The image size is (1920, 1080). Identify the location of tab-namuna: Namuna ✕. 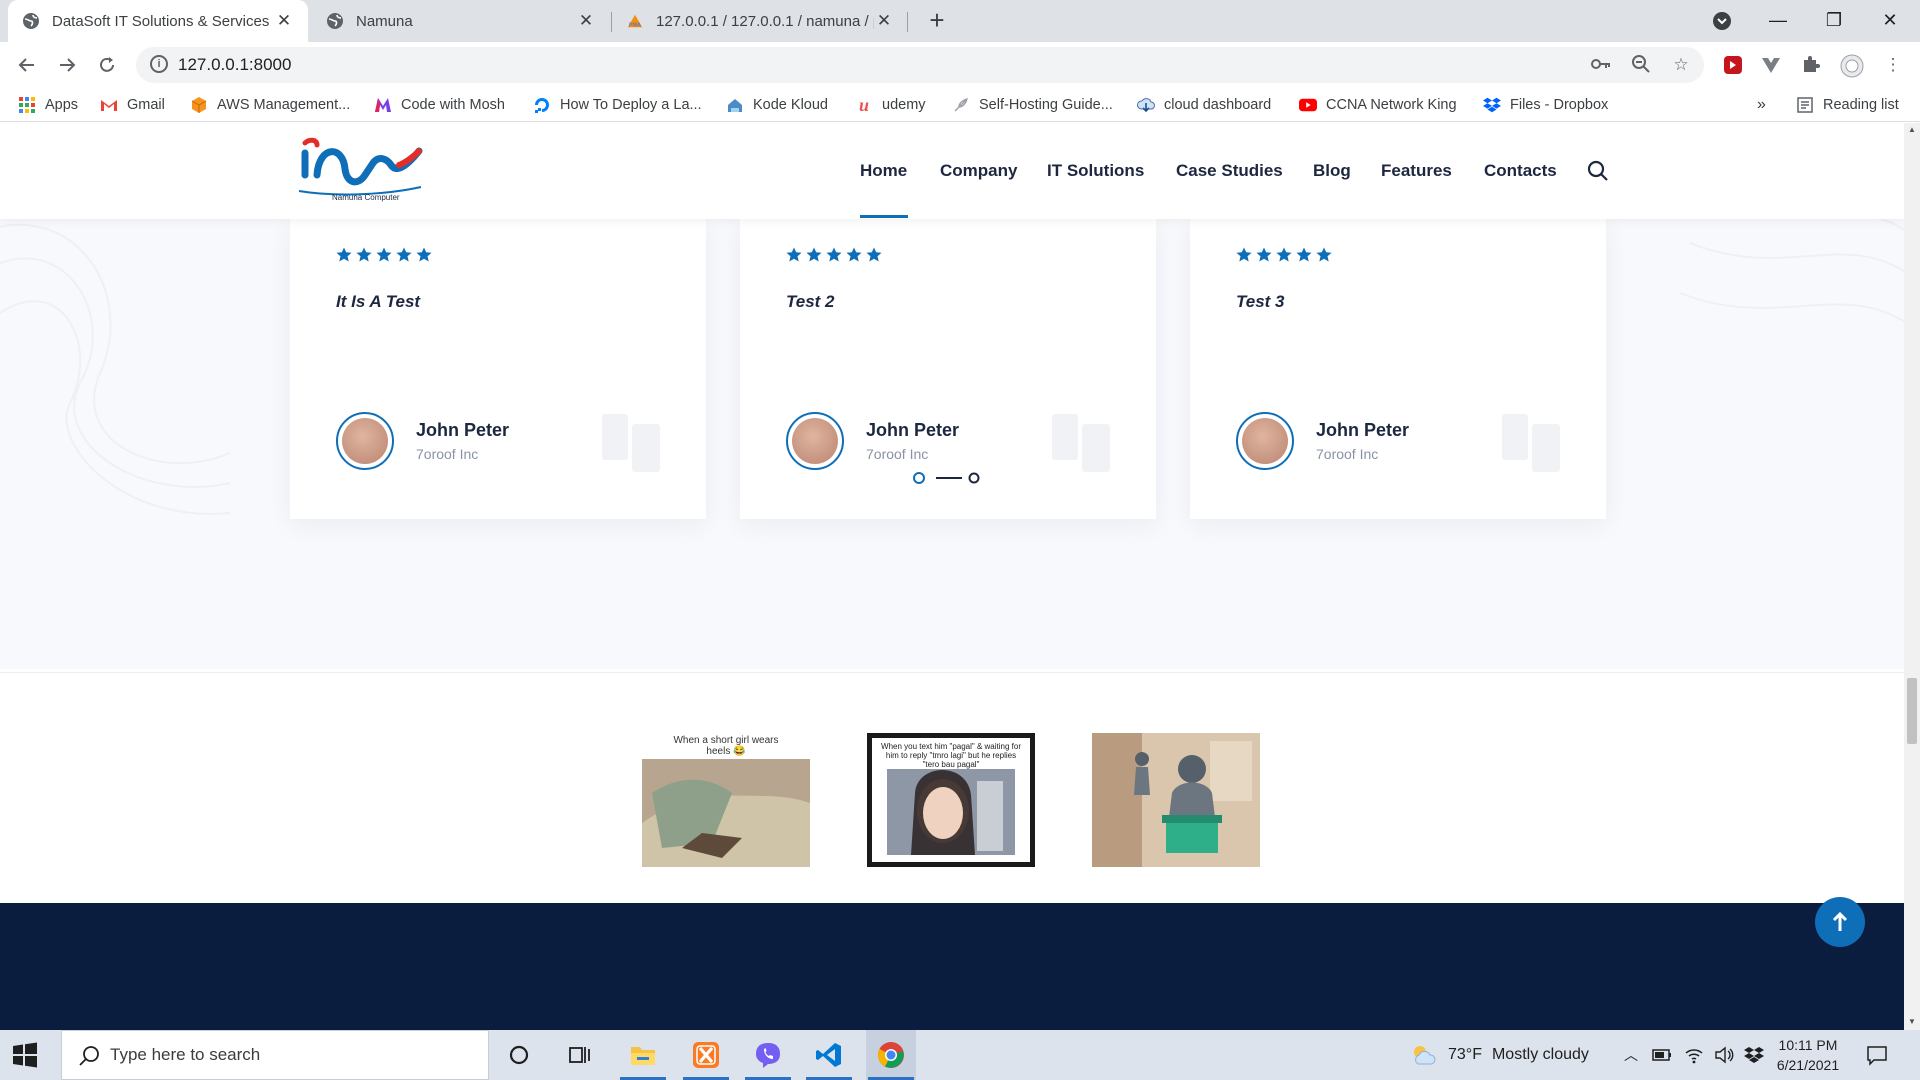
(461, 21).